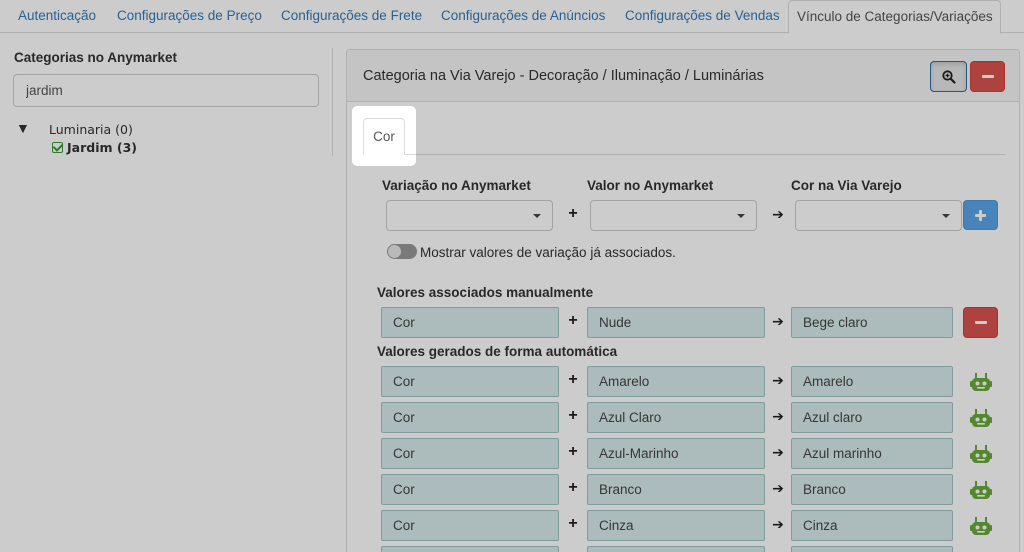 This screenshot has width=1024, height=552. What do you see at coordinates (676, 322) in the screenshot?
I see `manual-row-value: Nude` at bounding box center [676, 322].